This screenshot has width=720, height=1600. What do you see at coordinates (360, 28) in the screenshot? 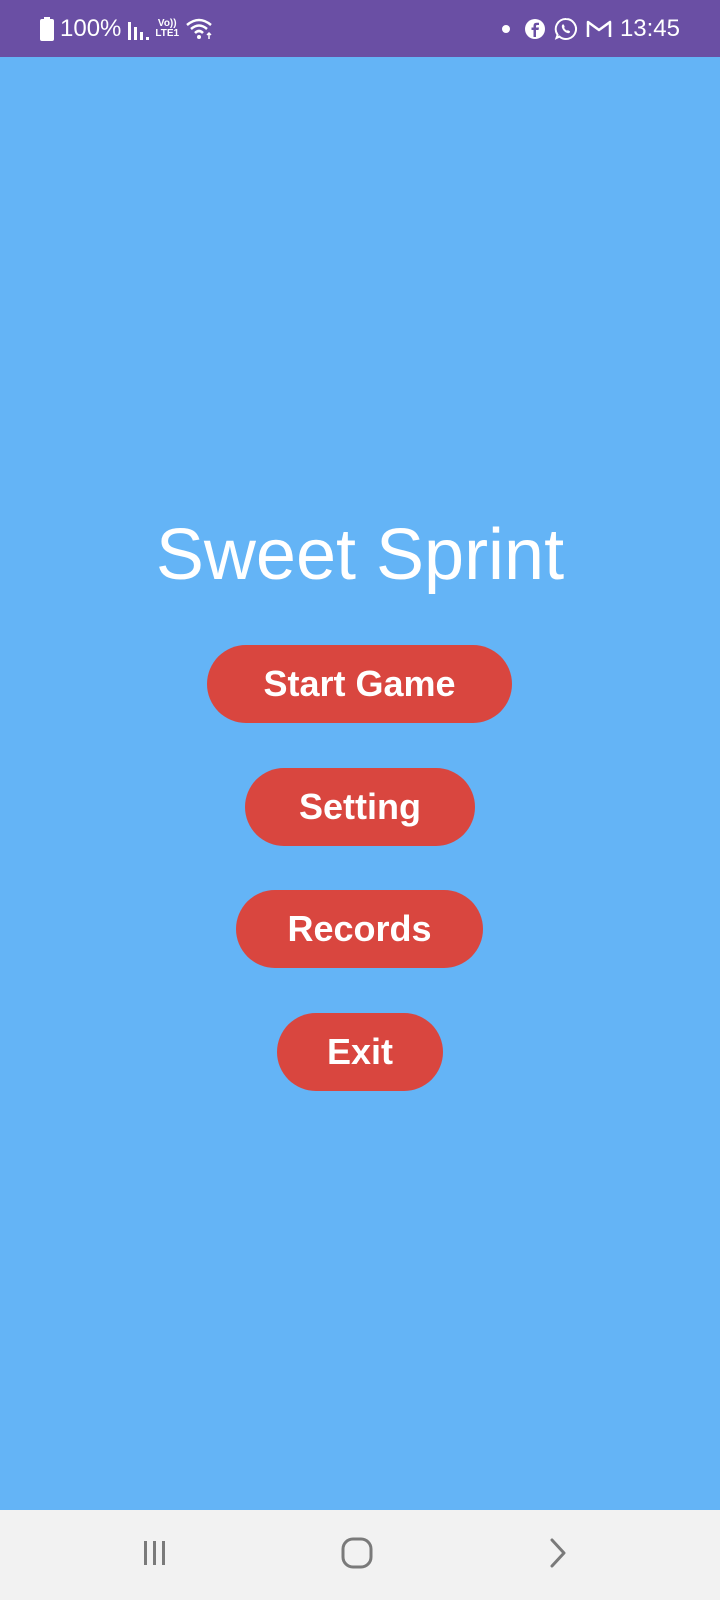
I see `status-bar: 100% Vo)) LTE1 13:45` at bounding box center [360, 28].